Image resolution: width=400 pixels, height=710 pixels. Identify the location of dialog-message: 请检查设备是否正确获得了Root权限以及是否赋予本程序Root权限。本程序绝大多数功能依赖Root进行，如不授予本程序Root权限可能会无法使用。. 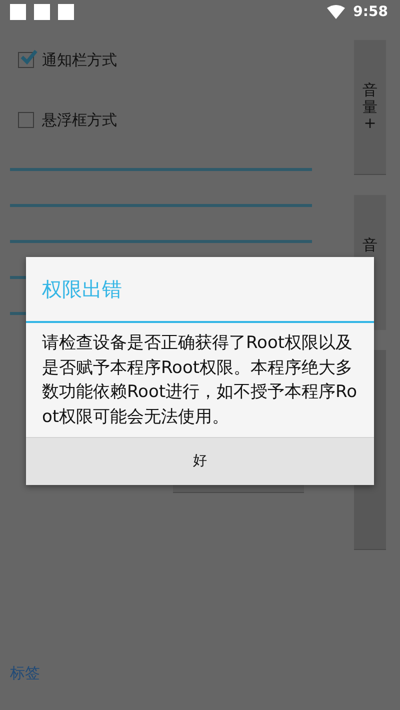
(199, 380).